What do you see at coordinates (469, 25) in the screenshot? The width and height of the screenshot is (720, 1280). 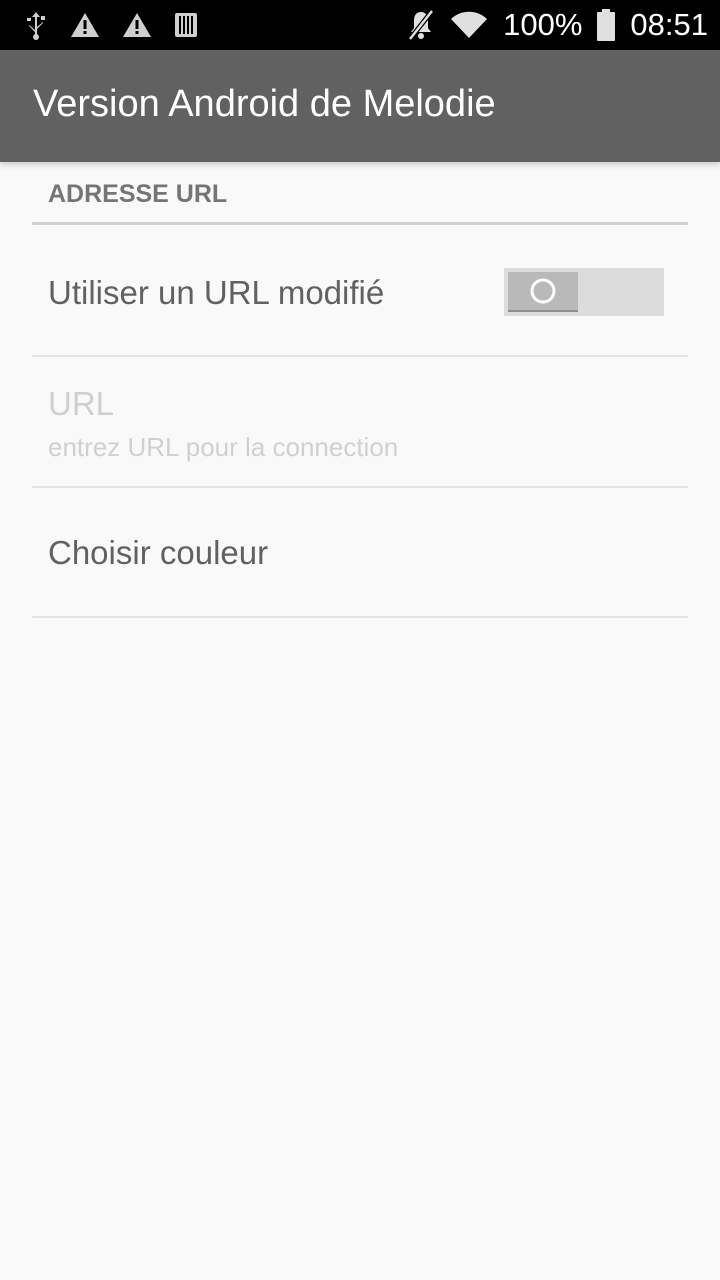 I see `wifi-icon` at bounding box center [469, 25].